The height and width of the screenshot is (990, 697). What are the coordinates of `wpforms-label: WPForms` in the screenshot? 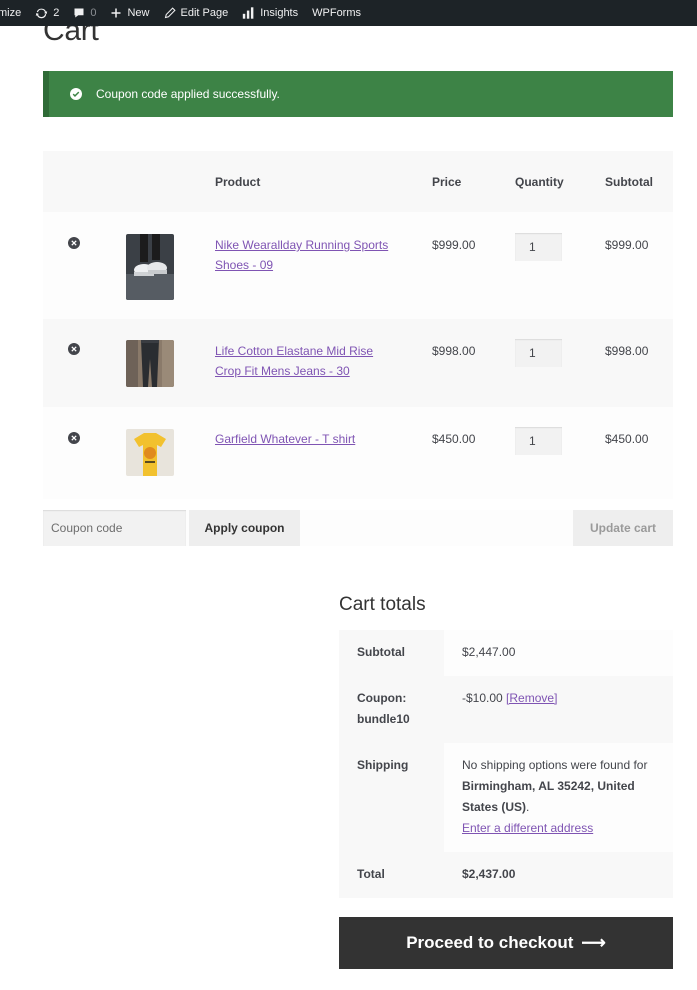 It's located at (337, 13).